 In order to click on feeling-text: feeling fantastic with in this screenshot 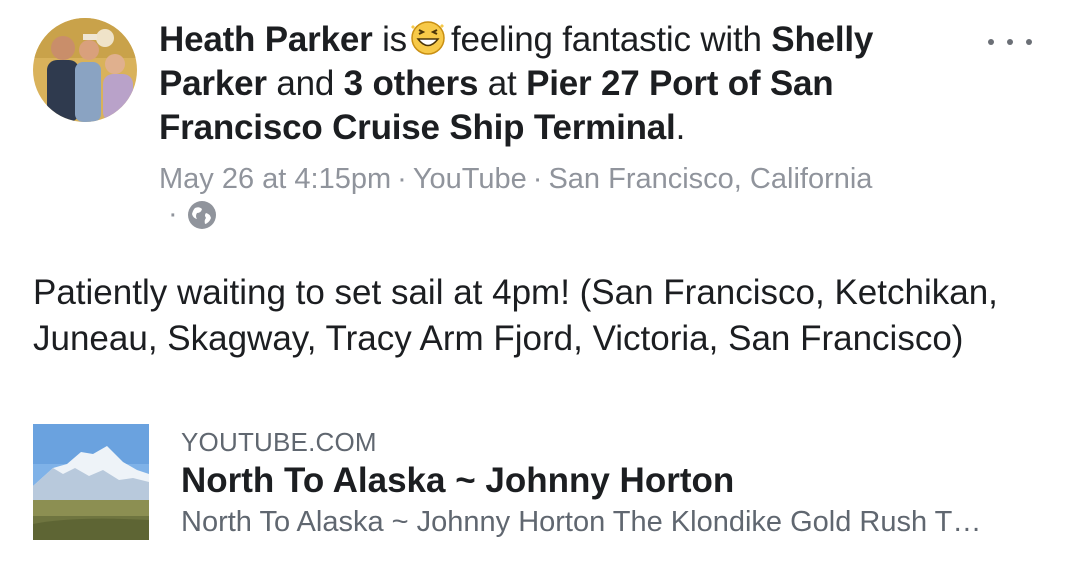, I will do `click(606, 39)`.